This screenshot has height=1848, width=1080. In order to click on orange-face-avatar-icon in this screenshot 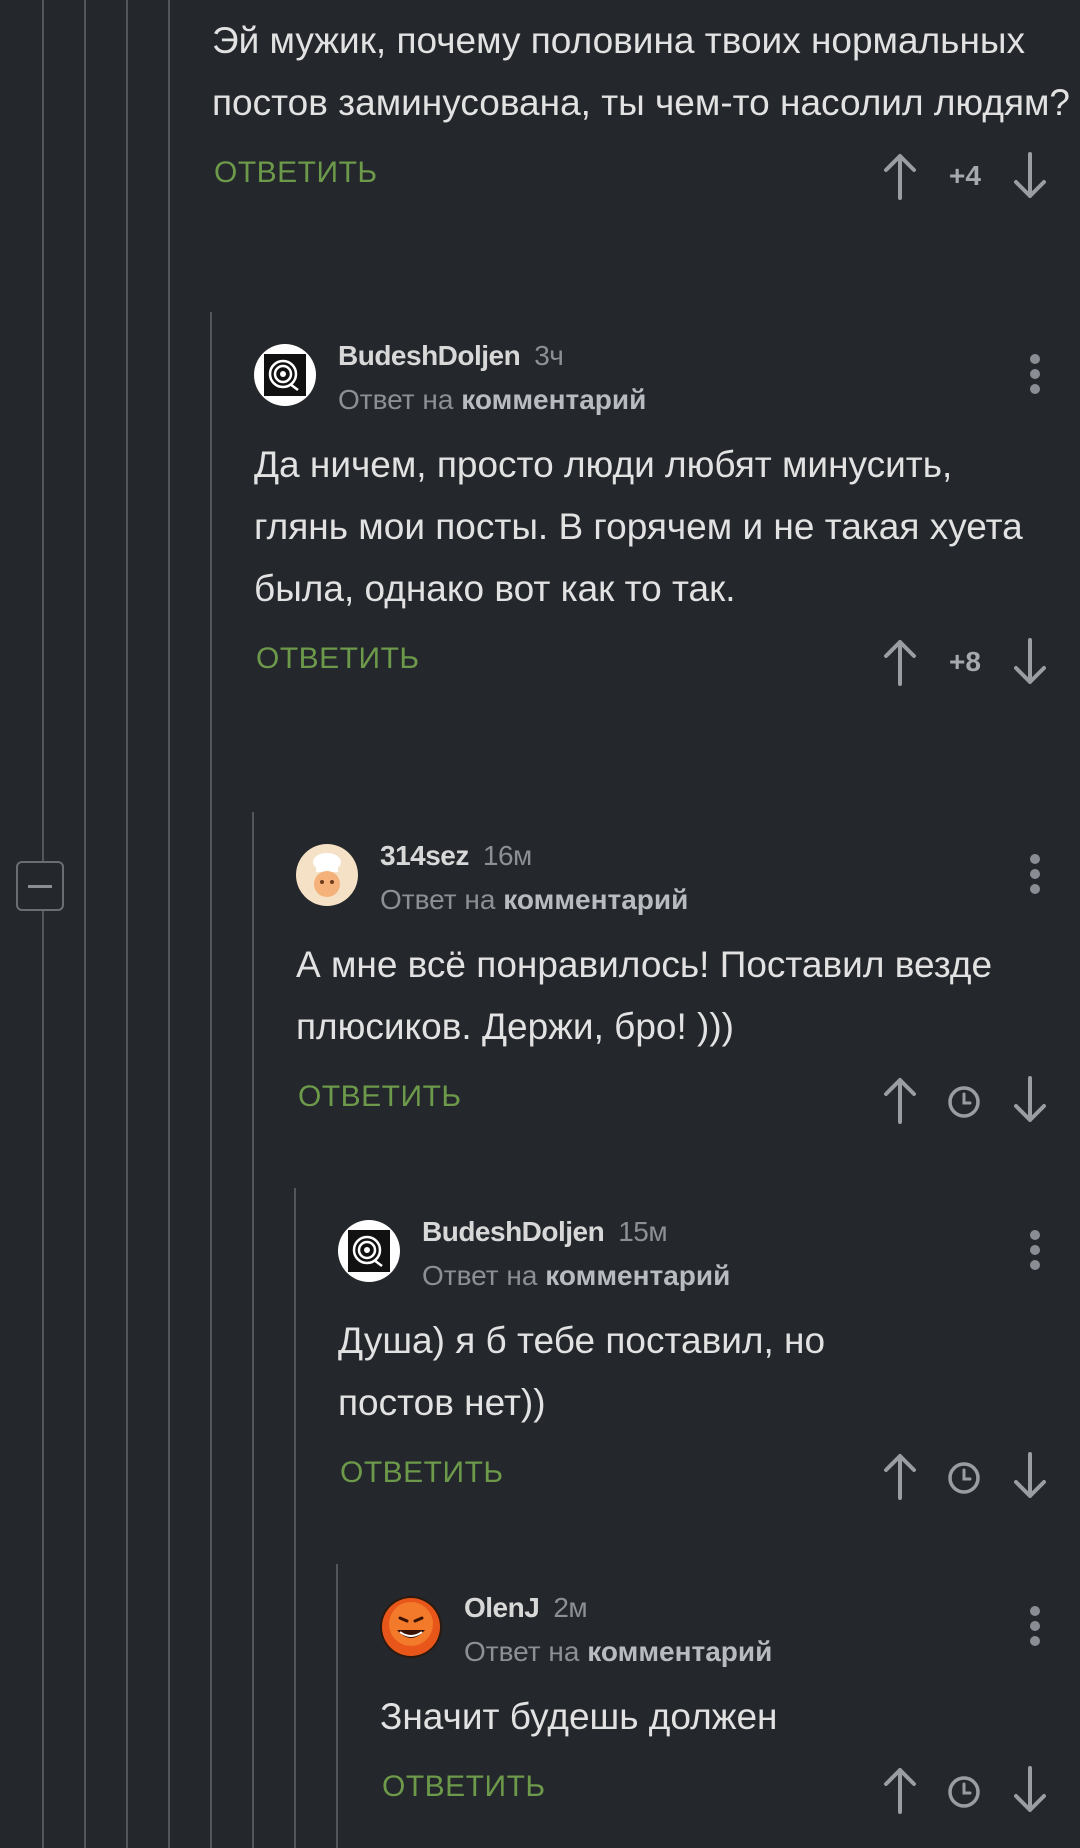, I will do `click(411, 1627)`.